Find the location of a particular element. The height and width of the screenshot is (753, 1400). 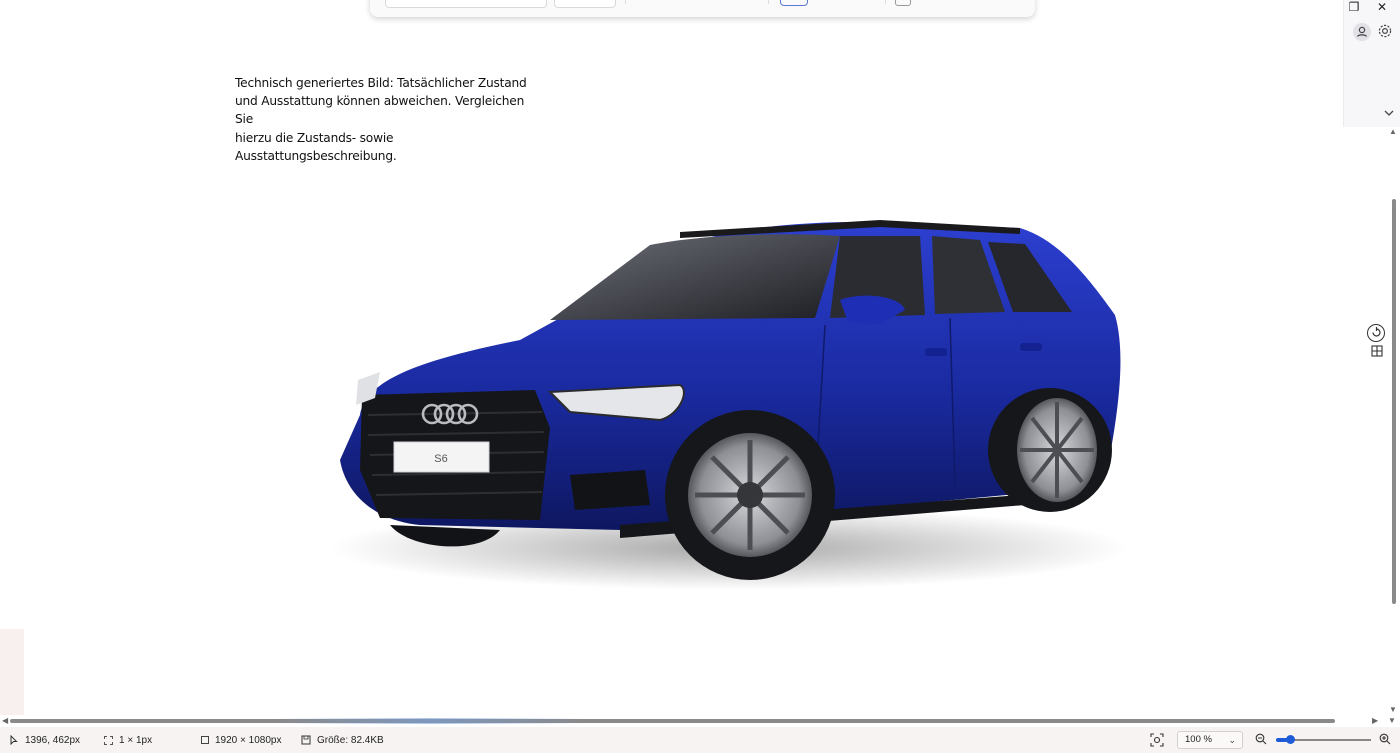

zoom-out-icon is located at coordinates (1261, 740).